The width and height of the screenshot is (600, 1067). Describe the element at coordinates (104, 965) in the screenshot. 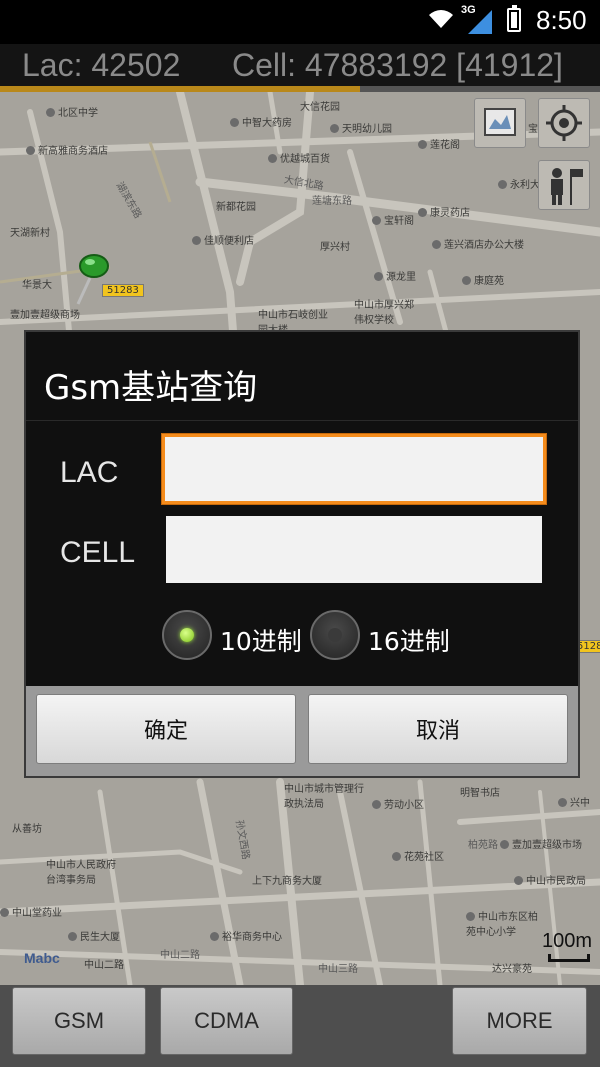

I see `map-poi: 中山二路` at that location.